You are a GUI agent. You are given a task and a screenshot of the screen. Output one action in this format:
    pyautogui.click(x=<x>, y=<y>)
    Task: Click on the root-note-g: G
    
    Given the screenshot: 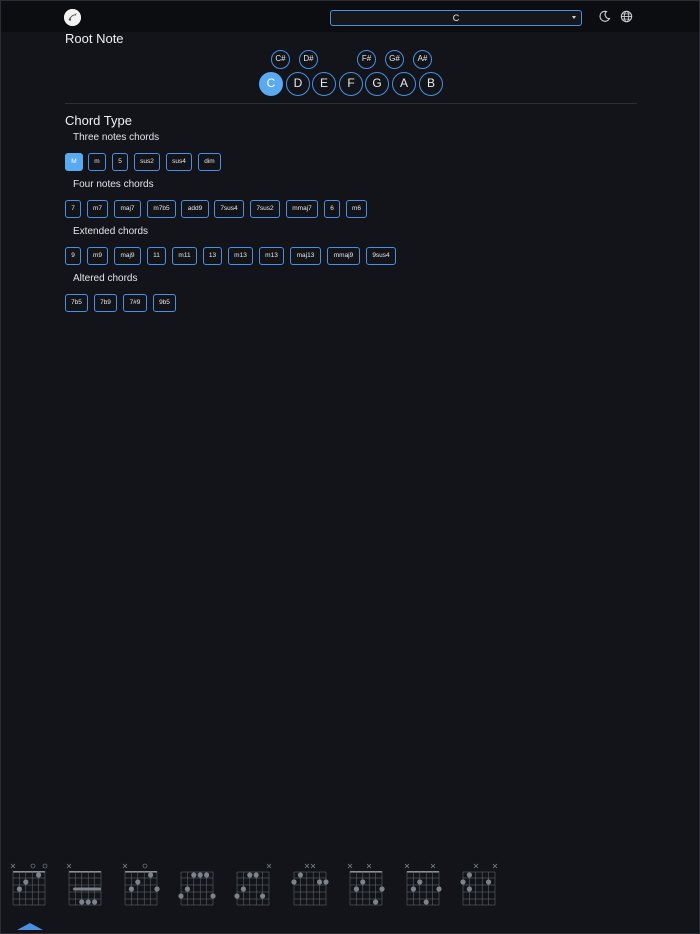 What is the action you would take?
    pyautogui.click(x=377, y=84)
    